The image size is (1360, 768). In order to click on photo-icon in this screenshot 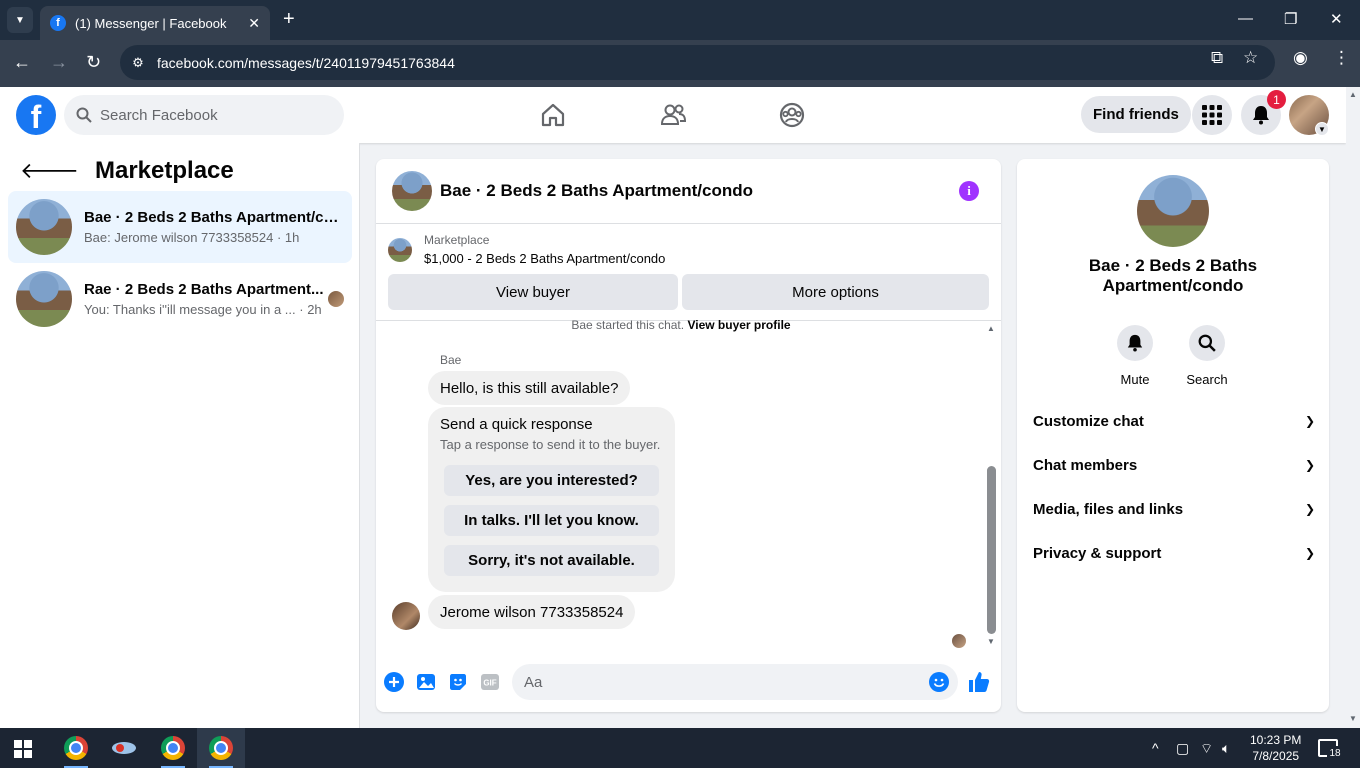, I will do `click(426, 682)`.